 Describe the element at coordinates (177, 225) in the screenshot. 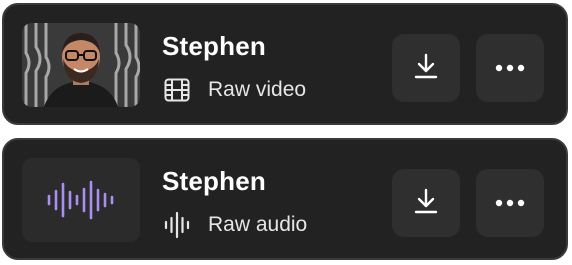

I see `audio-wave-icon` at that location.